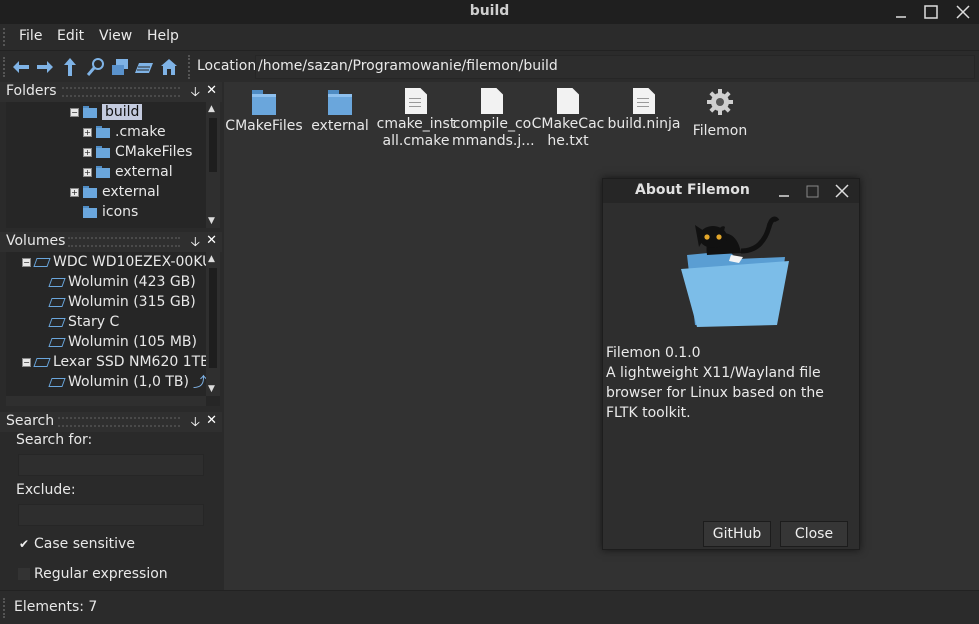  I want to click on search-panel-title: Search, so click(30, 421).